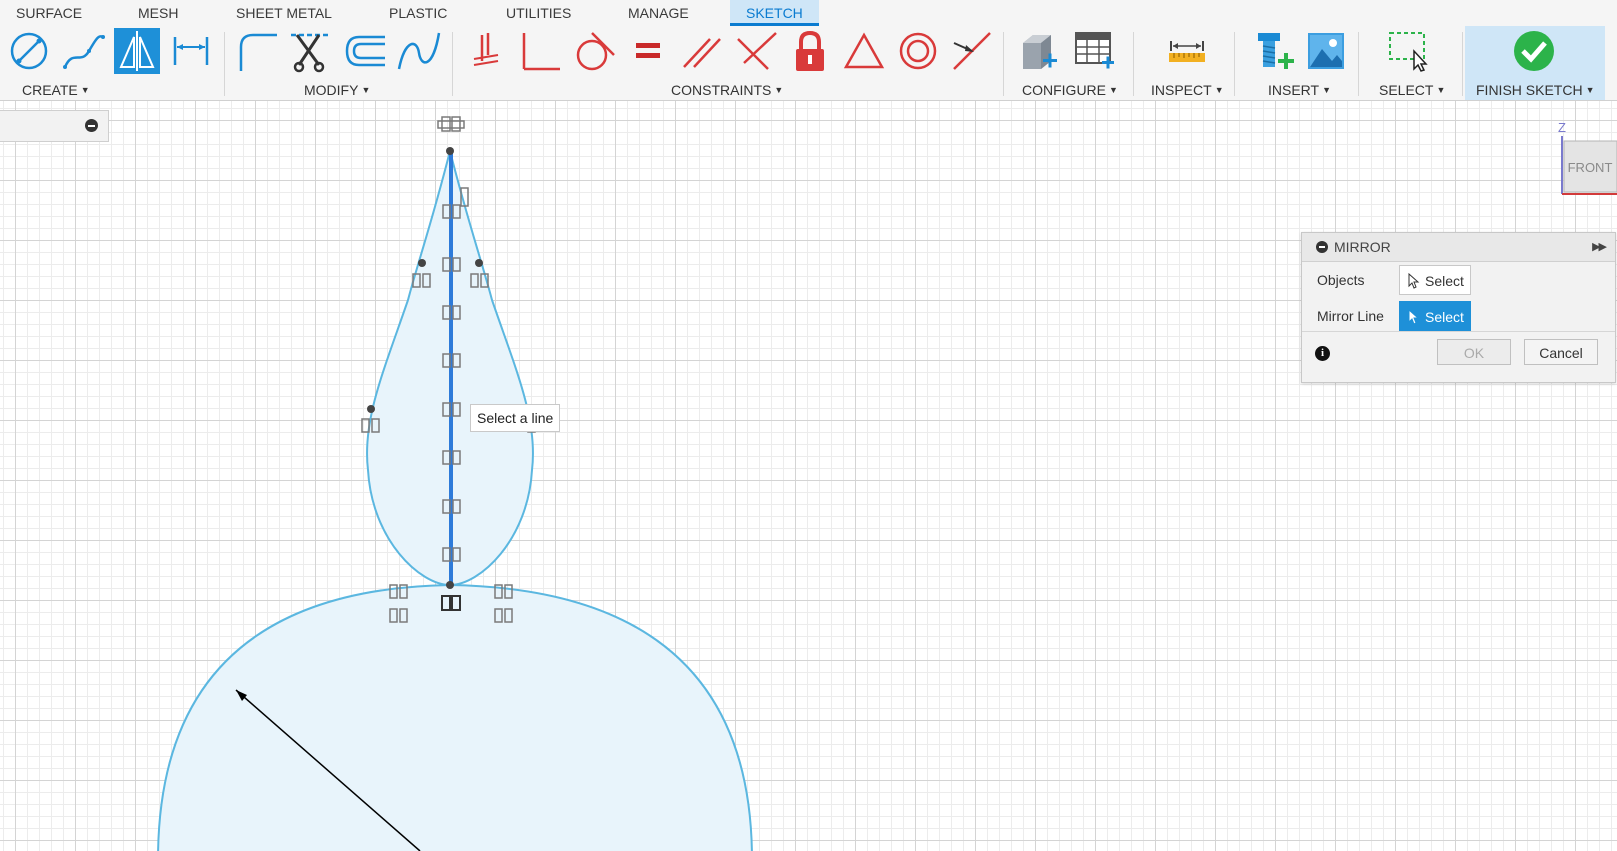 Image resolution: width=1617 pixels, height=851 pixels. What do you see at coordinates (1064, 90) in the screenshot?
I see `configure-menu-label: CONFIGURE` at bounding box center [1064, 90].